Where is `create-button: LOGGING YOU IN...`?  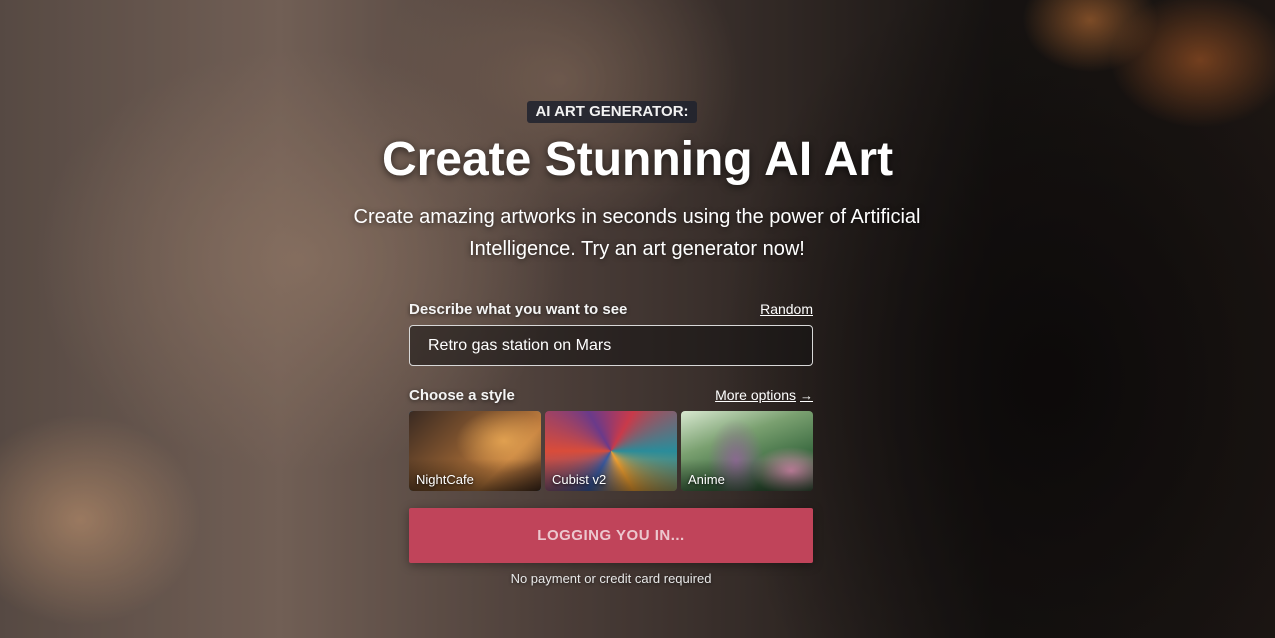 create-button: LOGGING YOU IN... is located at coordinates (611, 535).